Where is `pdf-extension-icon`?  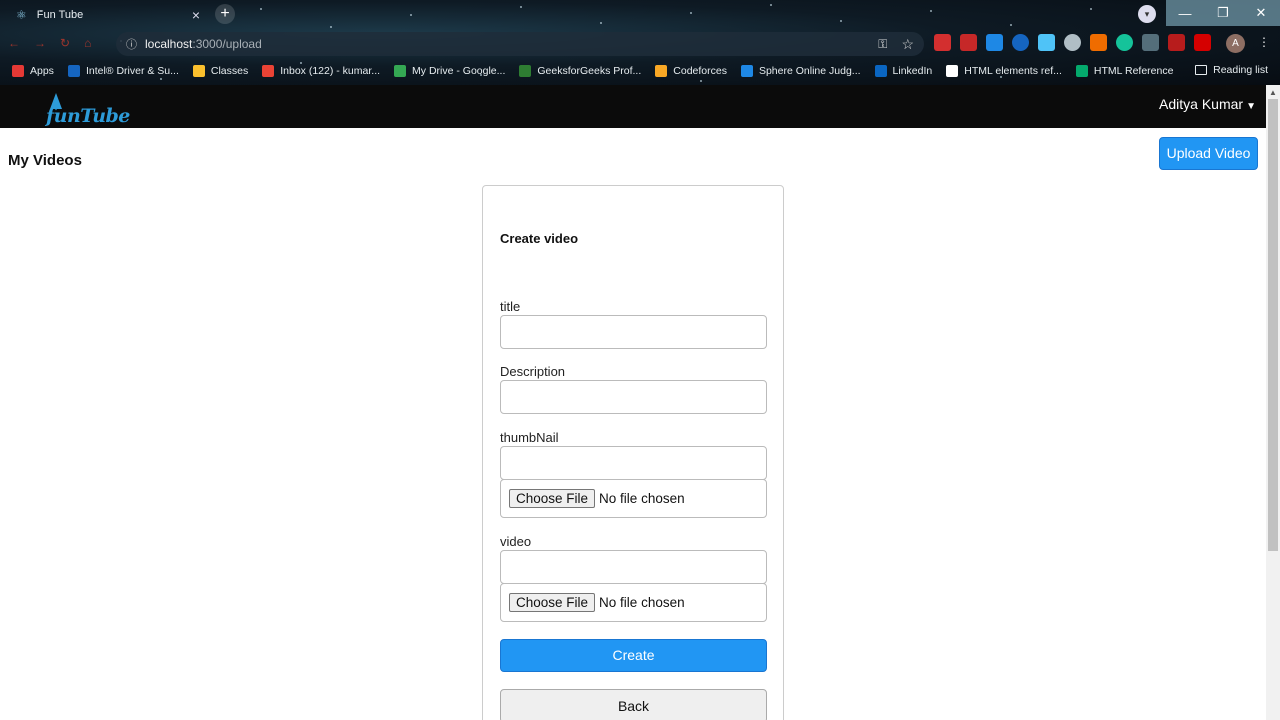
pdf-extension-icon is located at coordinates (968, 42).